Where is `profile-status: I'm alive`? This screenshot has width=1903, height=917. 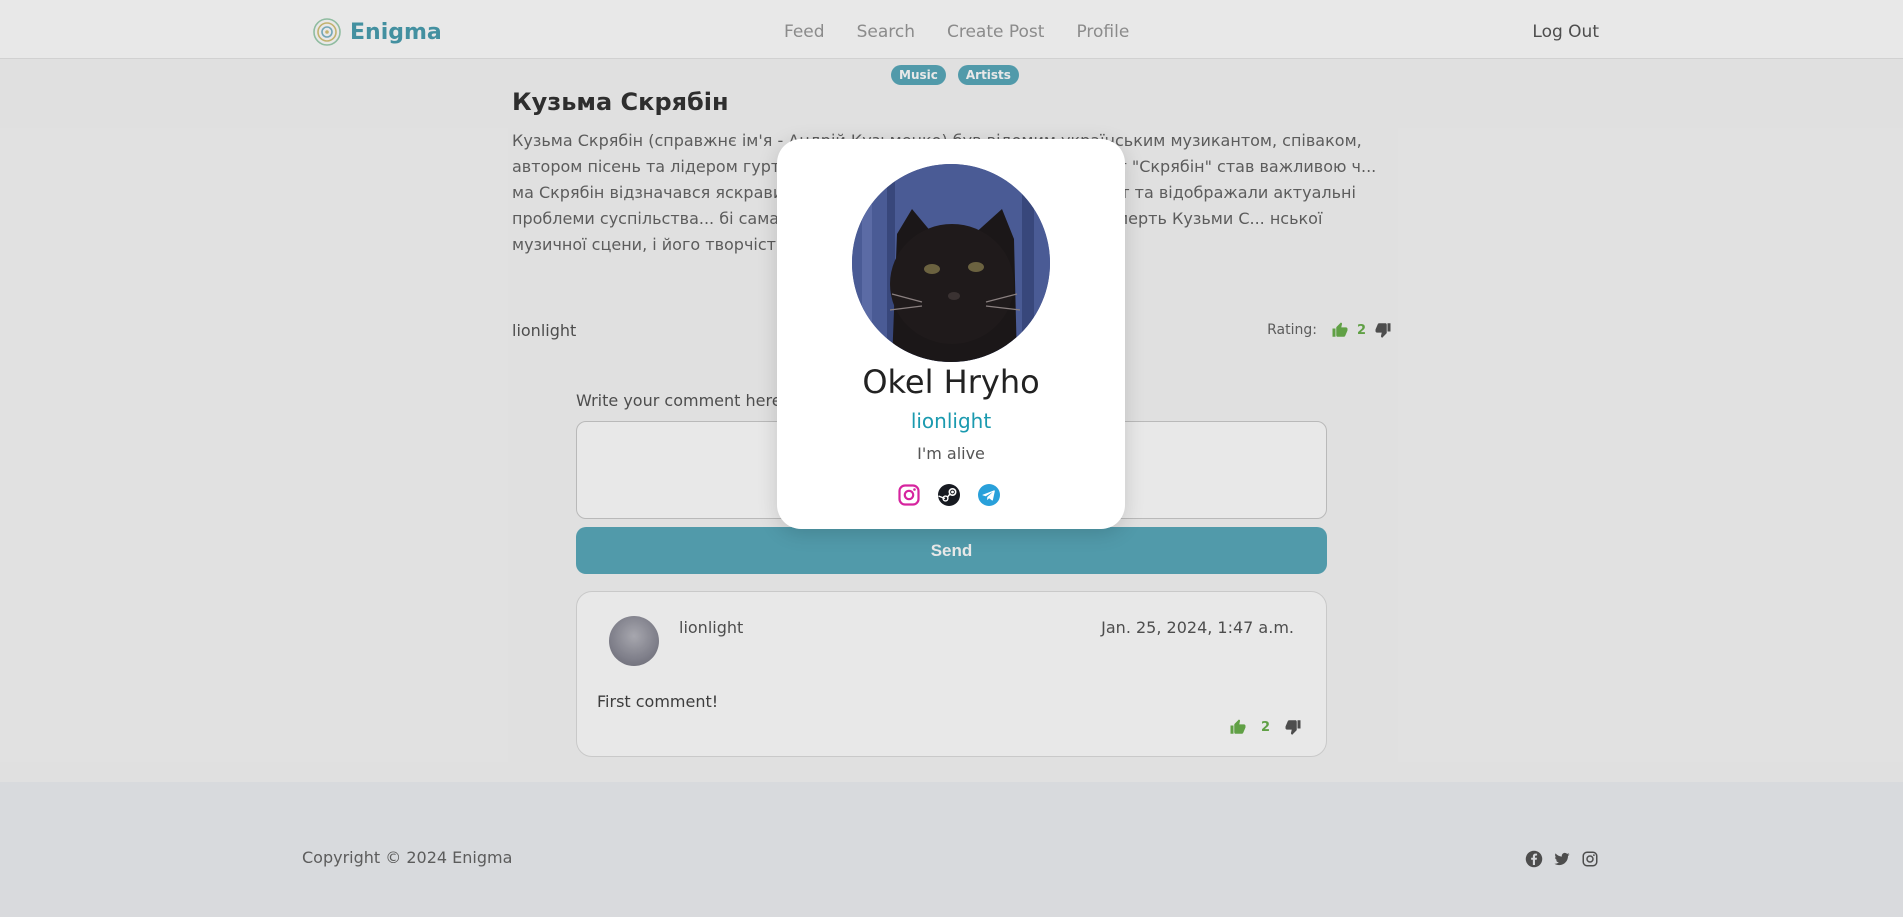 profile-status: I'm alive is located at coordinates (951, 453).